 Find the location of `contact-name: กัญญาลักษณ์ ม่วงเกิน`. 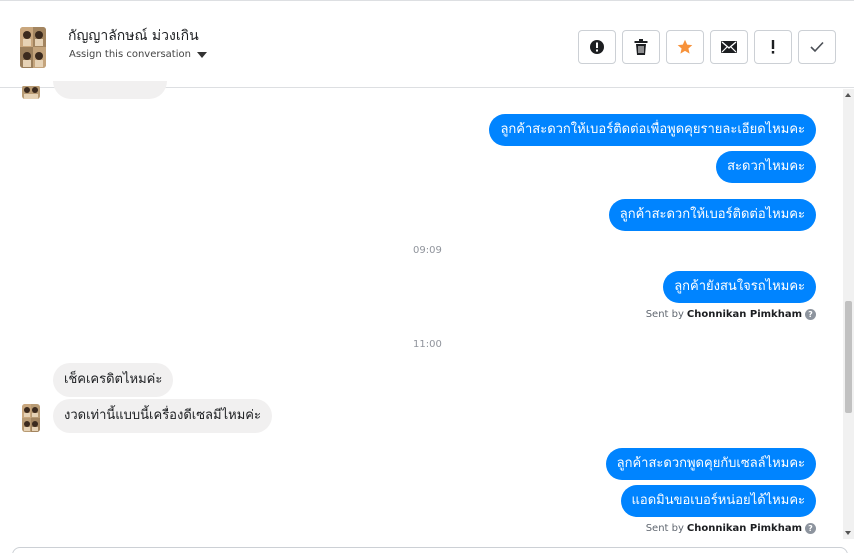

contact-name: กัญญาลักษณ์ ม่วงเกิน is located at coordinates (133, 36).